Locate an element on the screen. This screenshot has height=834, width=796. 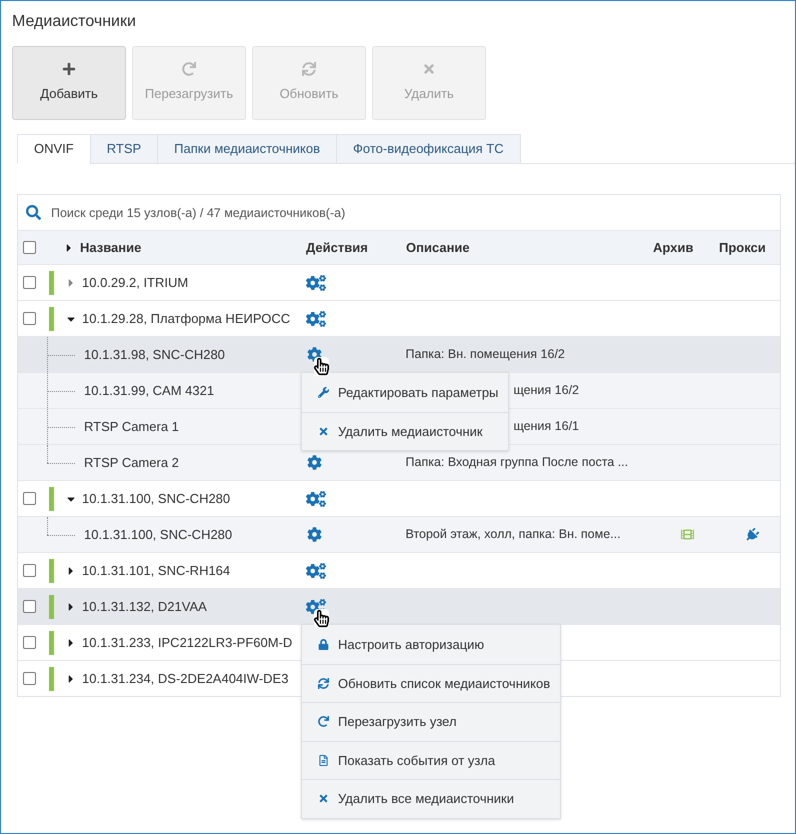
node-name: 10.1.31.132, D21VAA is located at coordinates (144, 607).